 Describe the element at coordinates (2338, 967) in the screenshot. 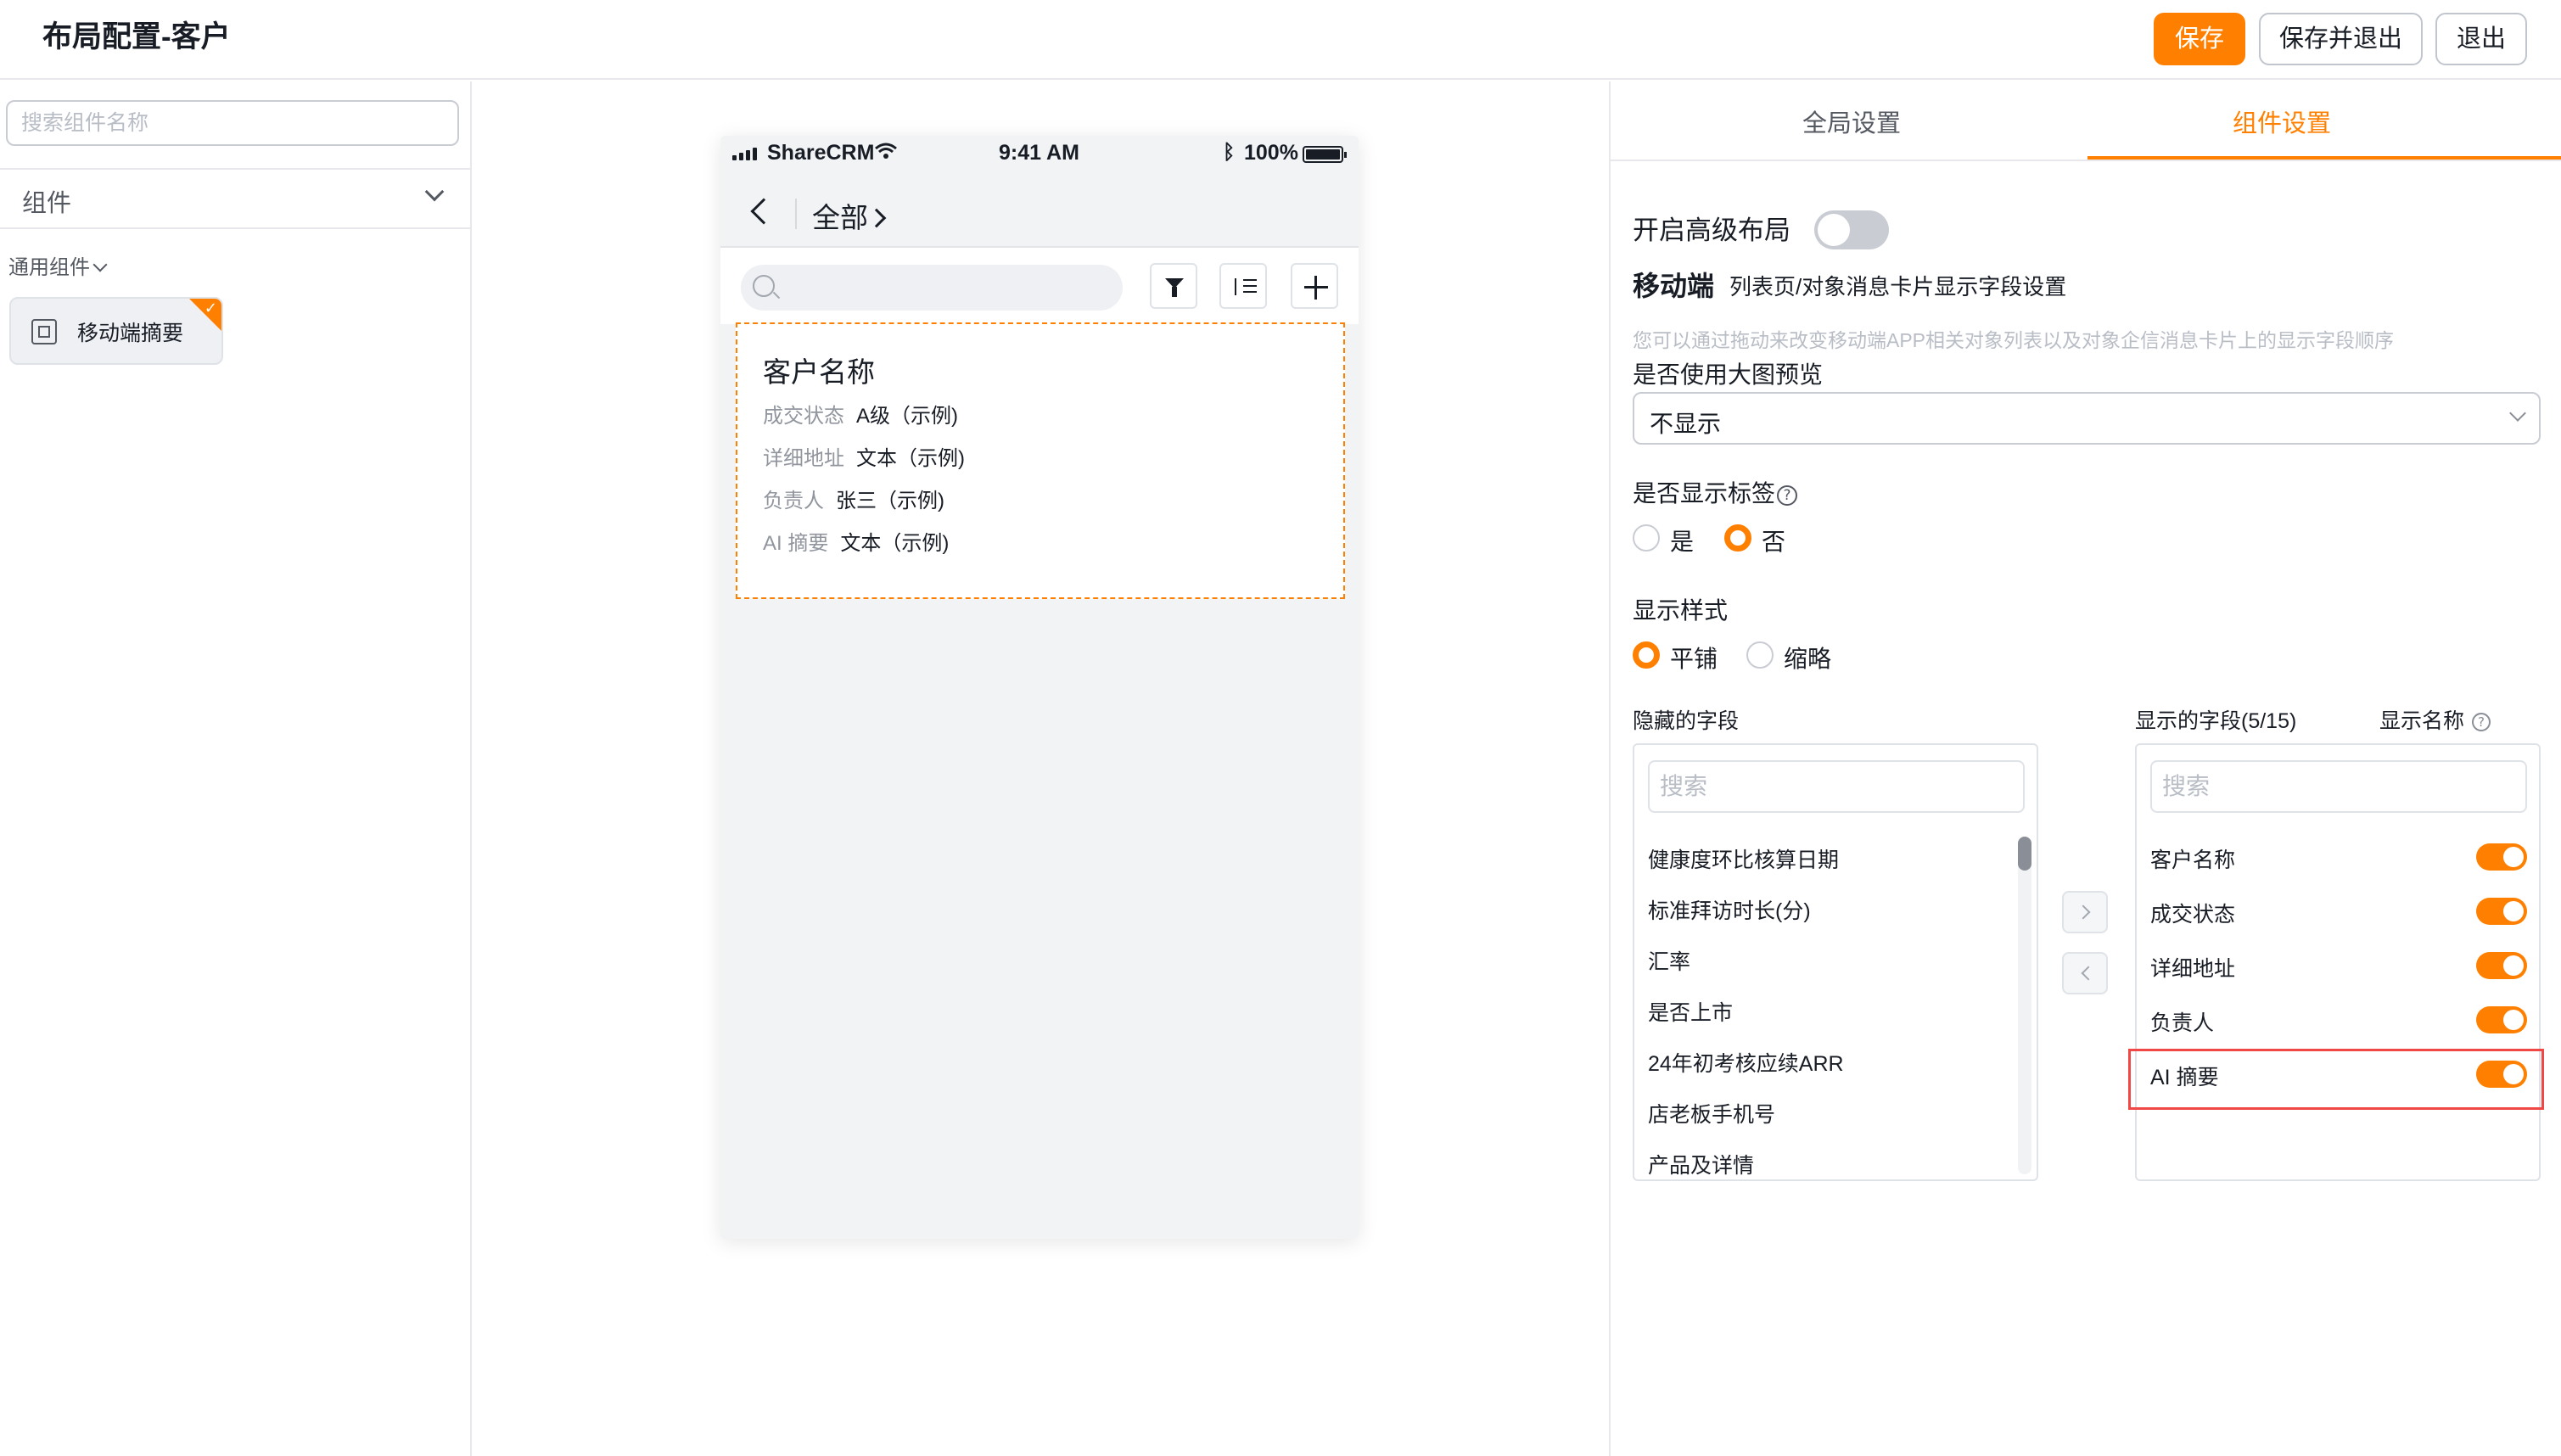

I see `shown-field-row: 详细地址` at that location.